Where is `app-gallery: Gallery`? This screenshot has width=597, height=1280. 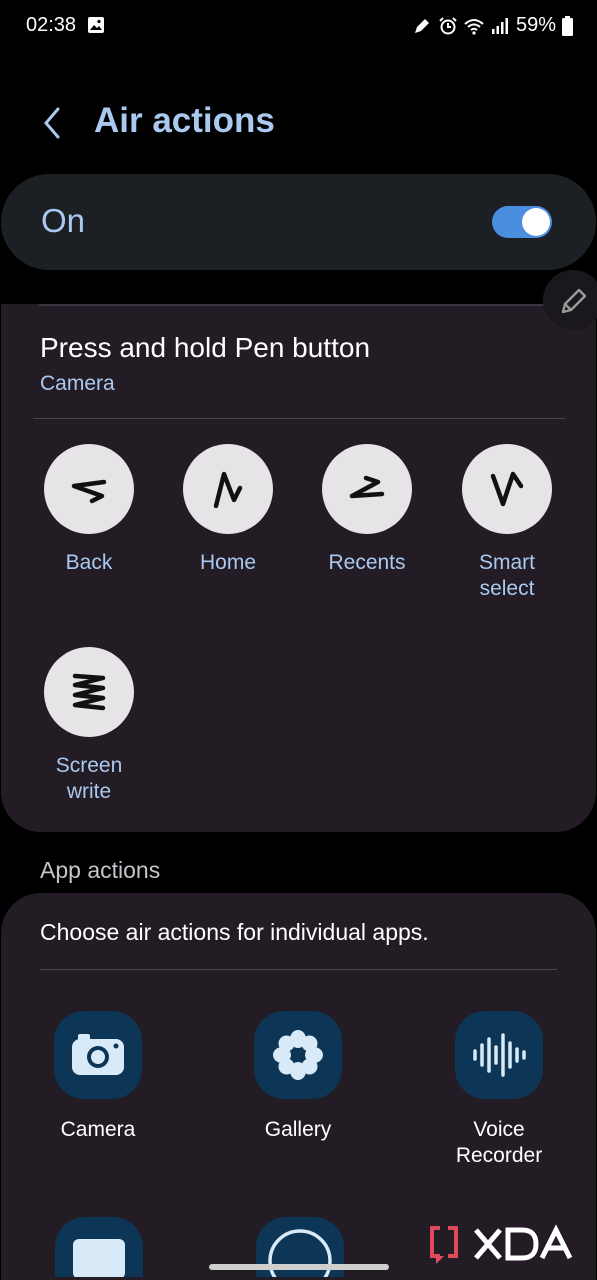
app-gallery: Gallery is located at coordinates (298, 1077).